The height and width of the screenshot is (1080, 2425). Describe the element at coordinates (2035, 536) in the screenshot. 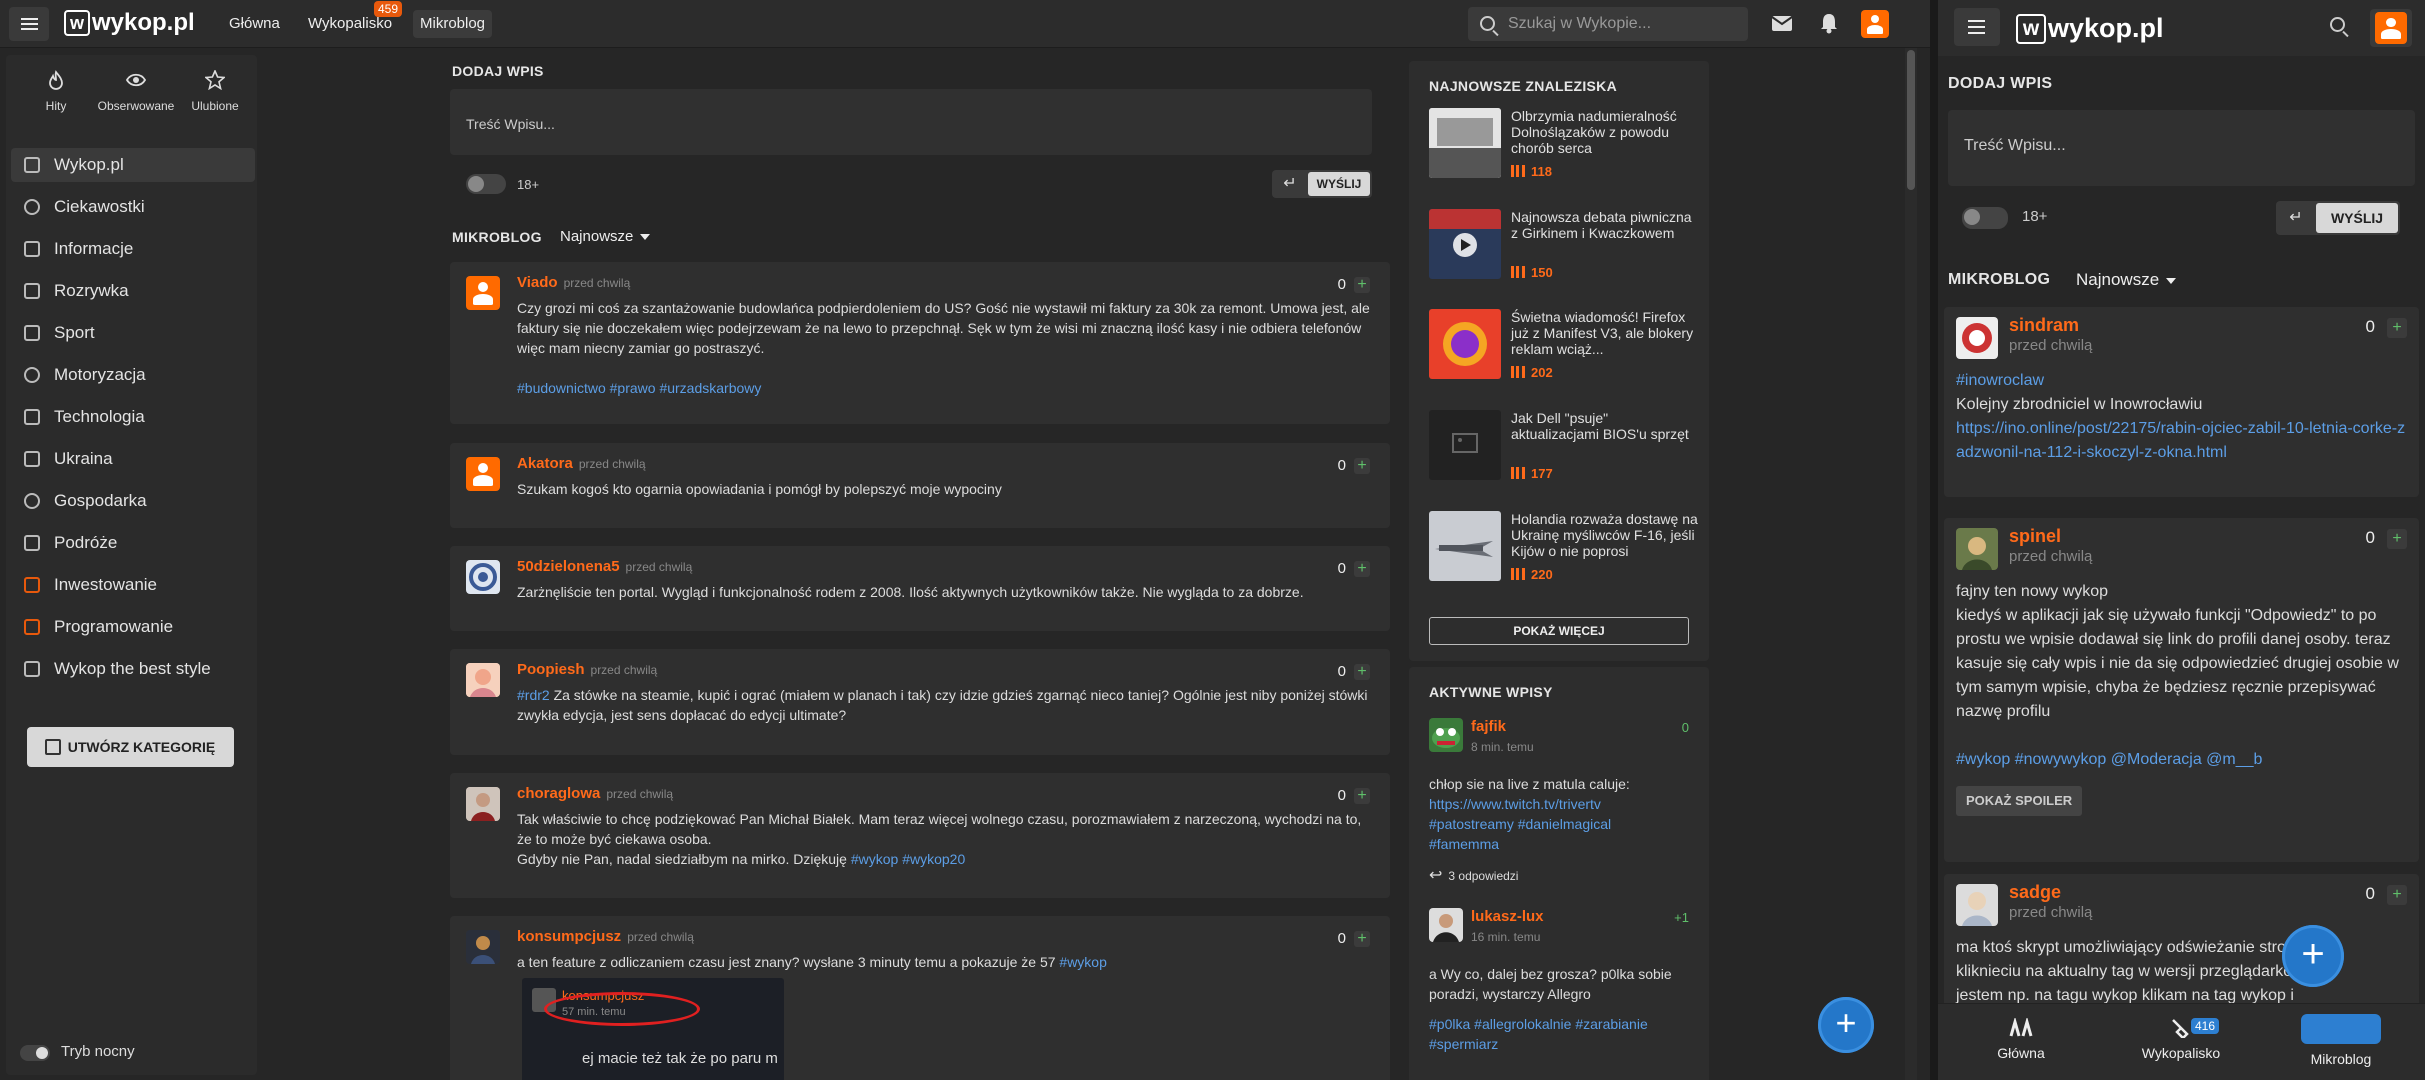

I see `post-author: spinel` at that location.